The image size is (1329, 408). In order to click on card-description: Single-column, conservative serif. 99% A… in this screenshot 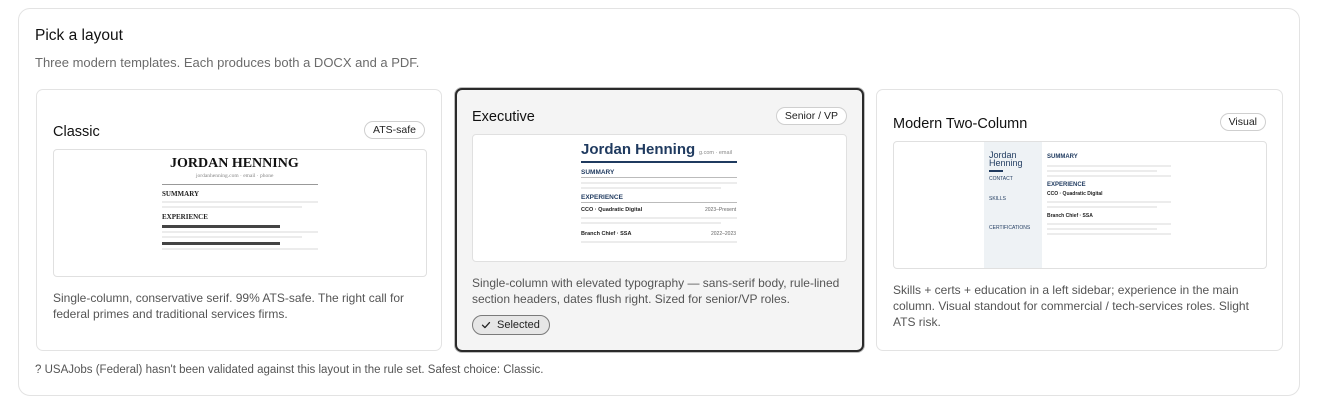, I will do `click(229, 306)`.